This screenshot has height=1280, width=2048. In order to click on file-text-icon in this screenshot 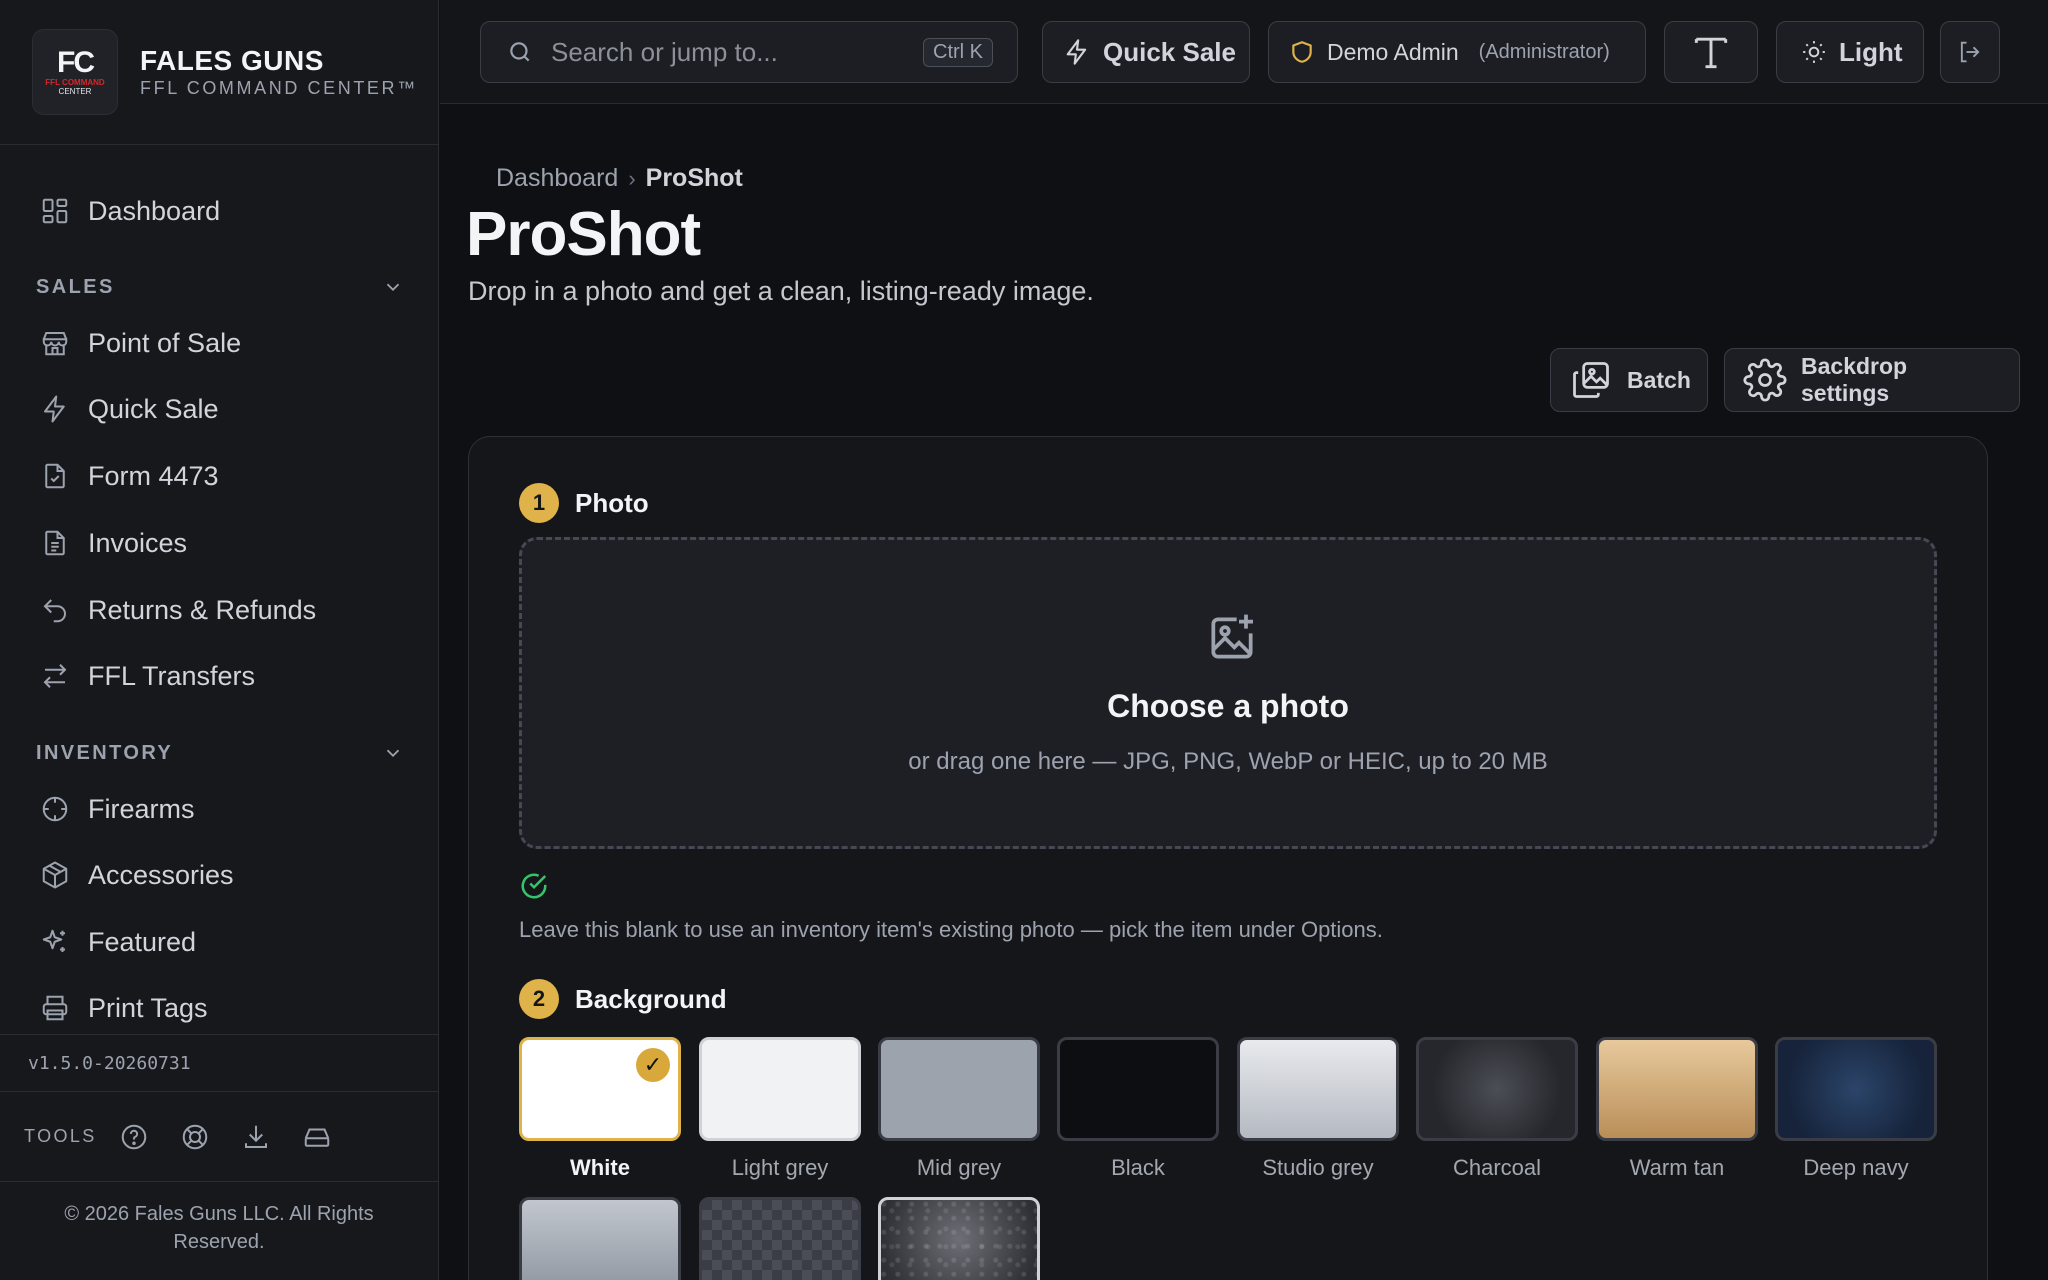, I will do `click(55, 543)`.